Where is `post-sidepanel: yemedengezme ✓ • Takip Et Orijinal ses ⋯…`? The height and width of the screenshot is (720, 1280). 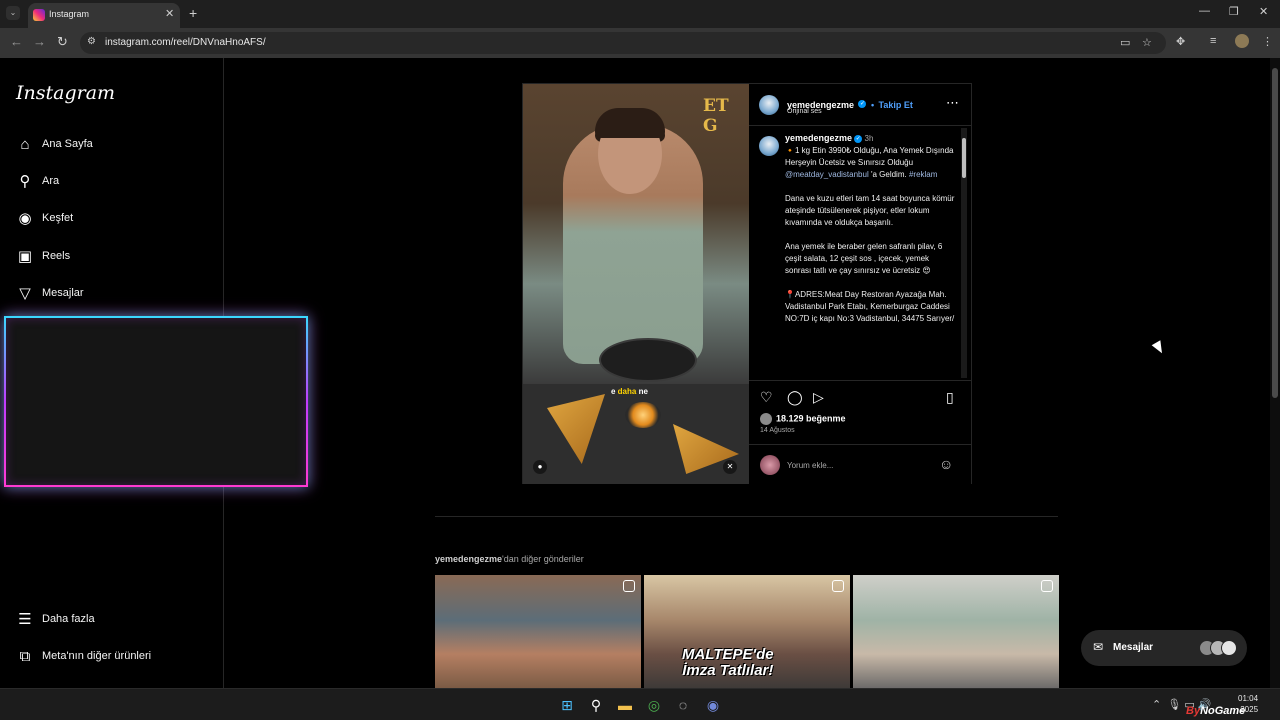
post-sidepanel: yemedengezme ✓ • Takip Et Orijinal ses ⋯… is located at coordinates (860, 284).